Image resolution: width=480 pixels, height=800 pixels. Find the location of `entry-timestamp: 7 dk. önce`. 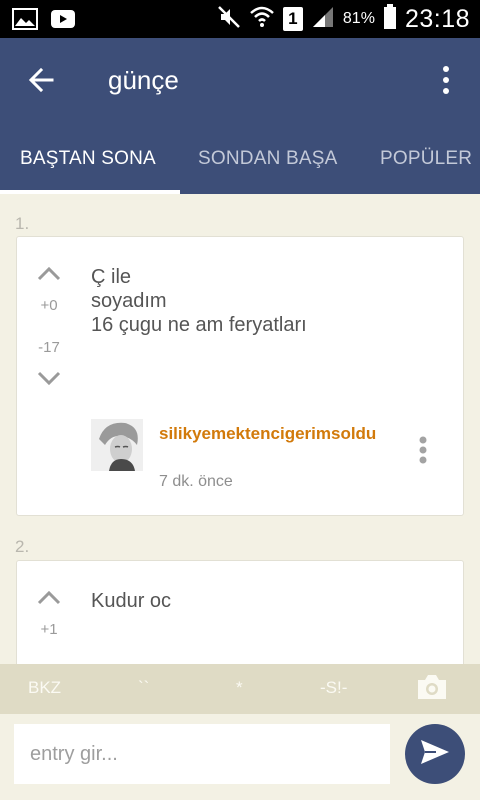

entry-timestamp: 7 dk. önce is located at coordinates (196, 481).